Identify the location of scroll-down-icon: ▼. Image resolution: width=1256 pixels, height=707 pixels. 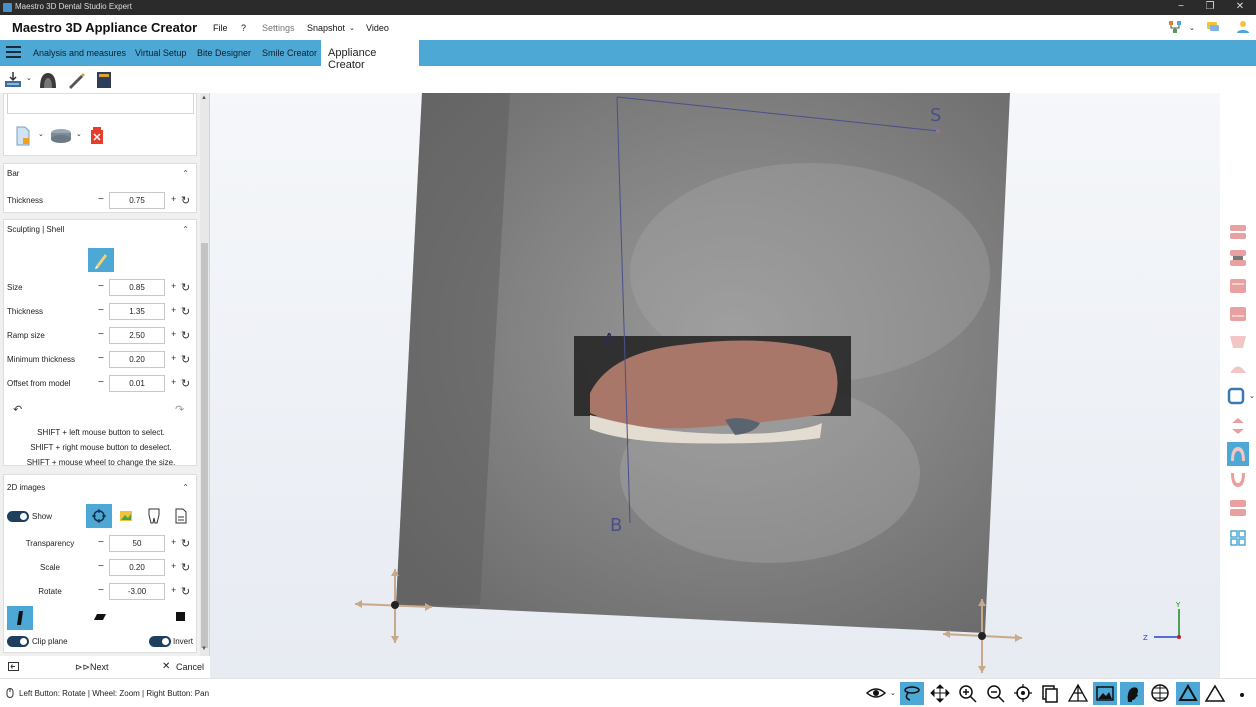
(204, 649).